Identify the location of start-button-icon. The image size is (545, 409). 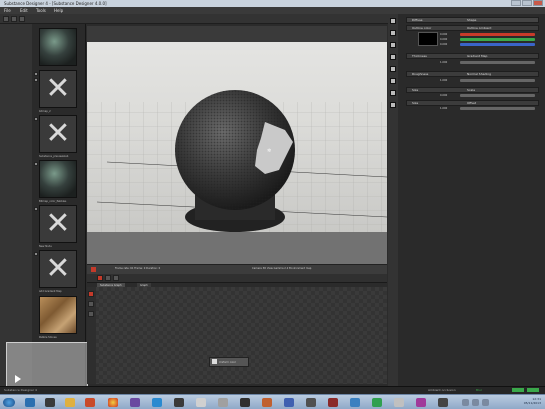
(9, 402).